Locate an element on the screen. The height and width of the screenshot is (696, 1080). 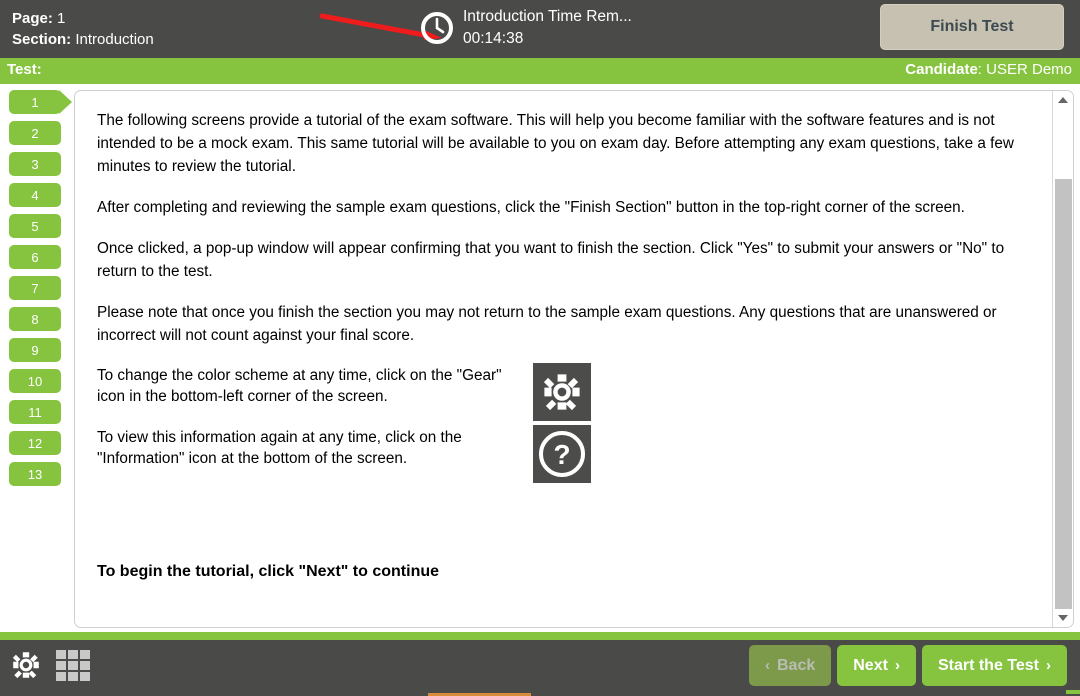
nav-page-1: 1 is located at coordinates (40, 102).